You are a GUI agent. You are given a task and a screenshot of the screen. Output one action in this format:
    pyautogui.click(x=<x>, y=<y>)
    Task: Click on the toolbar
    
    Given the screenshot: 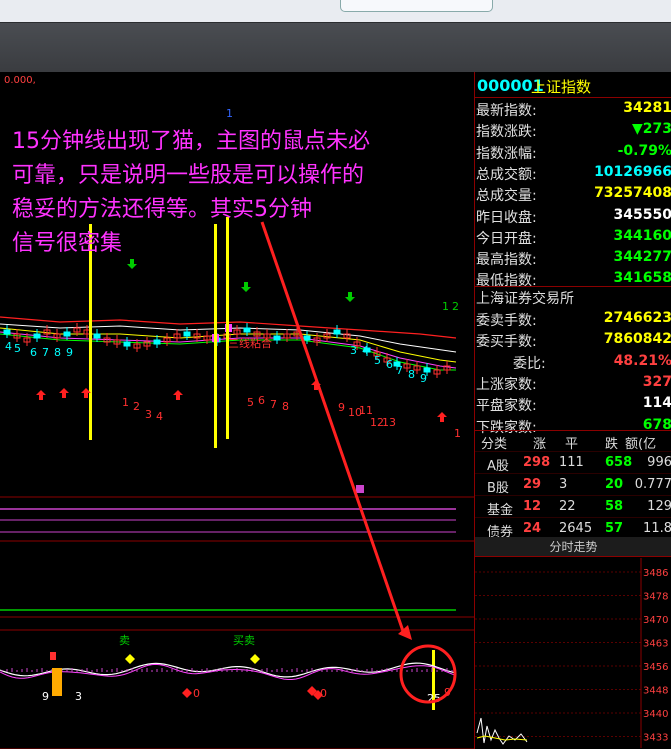 What is the action you would take?
    pyautogui.click(x=335, y=47)
    